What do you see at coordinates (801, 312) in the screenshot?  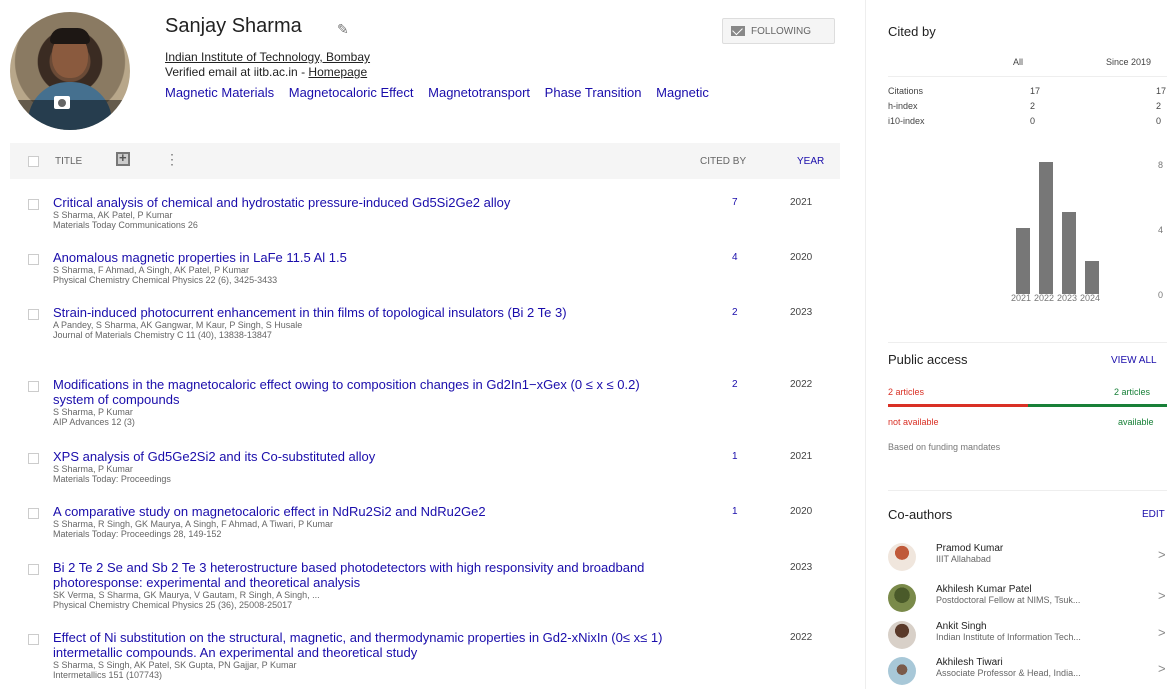 I see `article-year: 2023` at bounding box center [801, 312].